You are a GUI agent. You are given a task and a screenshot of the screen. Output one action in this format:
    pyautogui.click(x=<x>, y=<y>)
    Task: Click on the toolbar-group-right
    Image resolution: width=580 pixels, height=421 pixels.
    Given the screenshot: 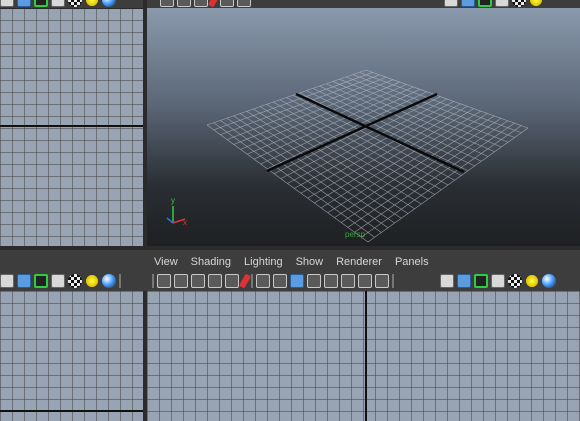 What is the action you would take?
    pyautogui.click(x=498, y=281)
    